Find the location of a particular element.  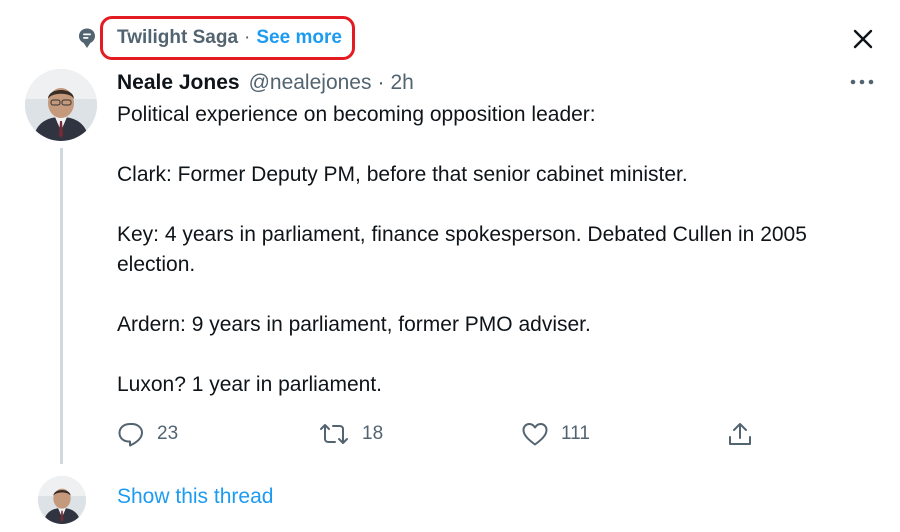

topic-icon is located at coordinates (87, 38).